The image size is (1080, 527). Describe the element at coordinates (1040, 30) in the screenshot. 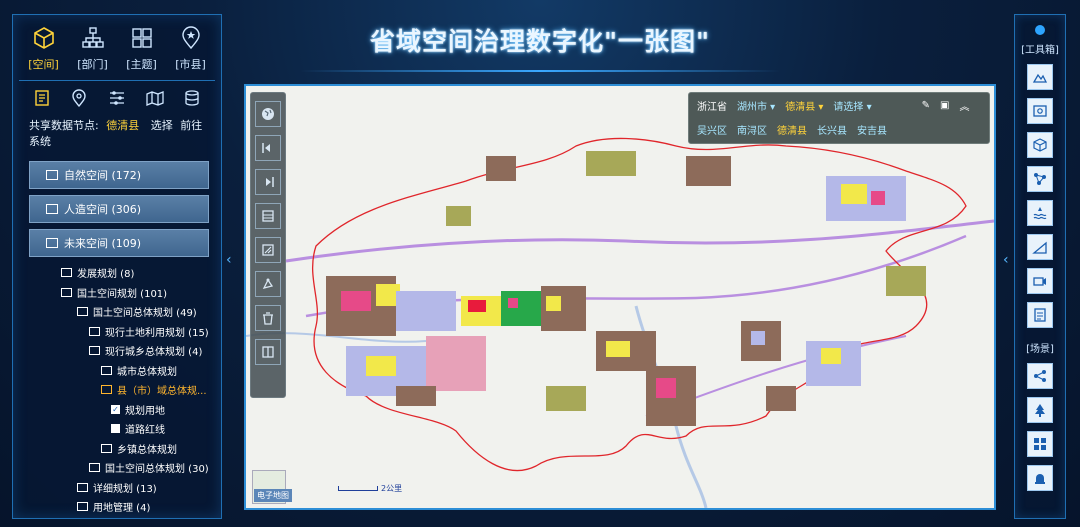

I see `toolbox-toggle-icon` at that location.